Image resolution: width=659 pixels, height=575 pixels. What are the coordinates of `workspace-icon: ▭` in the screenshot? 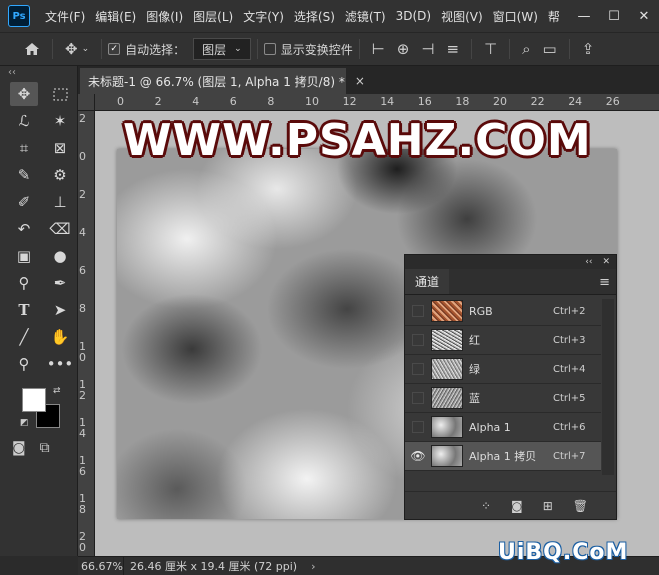 It's located at (550, 49).